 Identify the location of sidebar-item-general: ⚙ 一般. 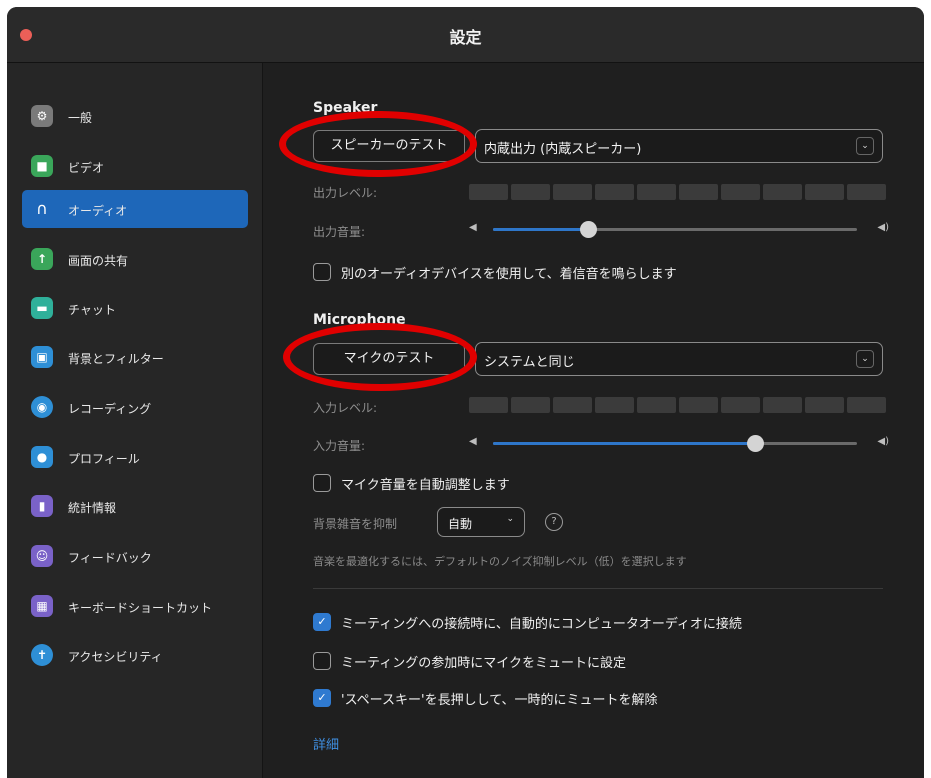
(135, 116).